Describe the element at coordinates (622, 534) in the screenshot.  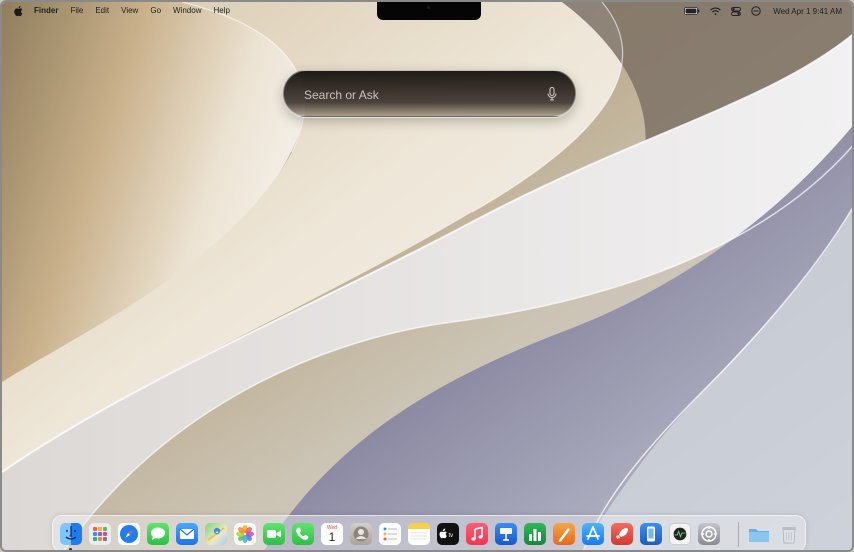
I see `rocket-icon` at that location.